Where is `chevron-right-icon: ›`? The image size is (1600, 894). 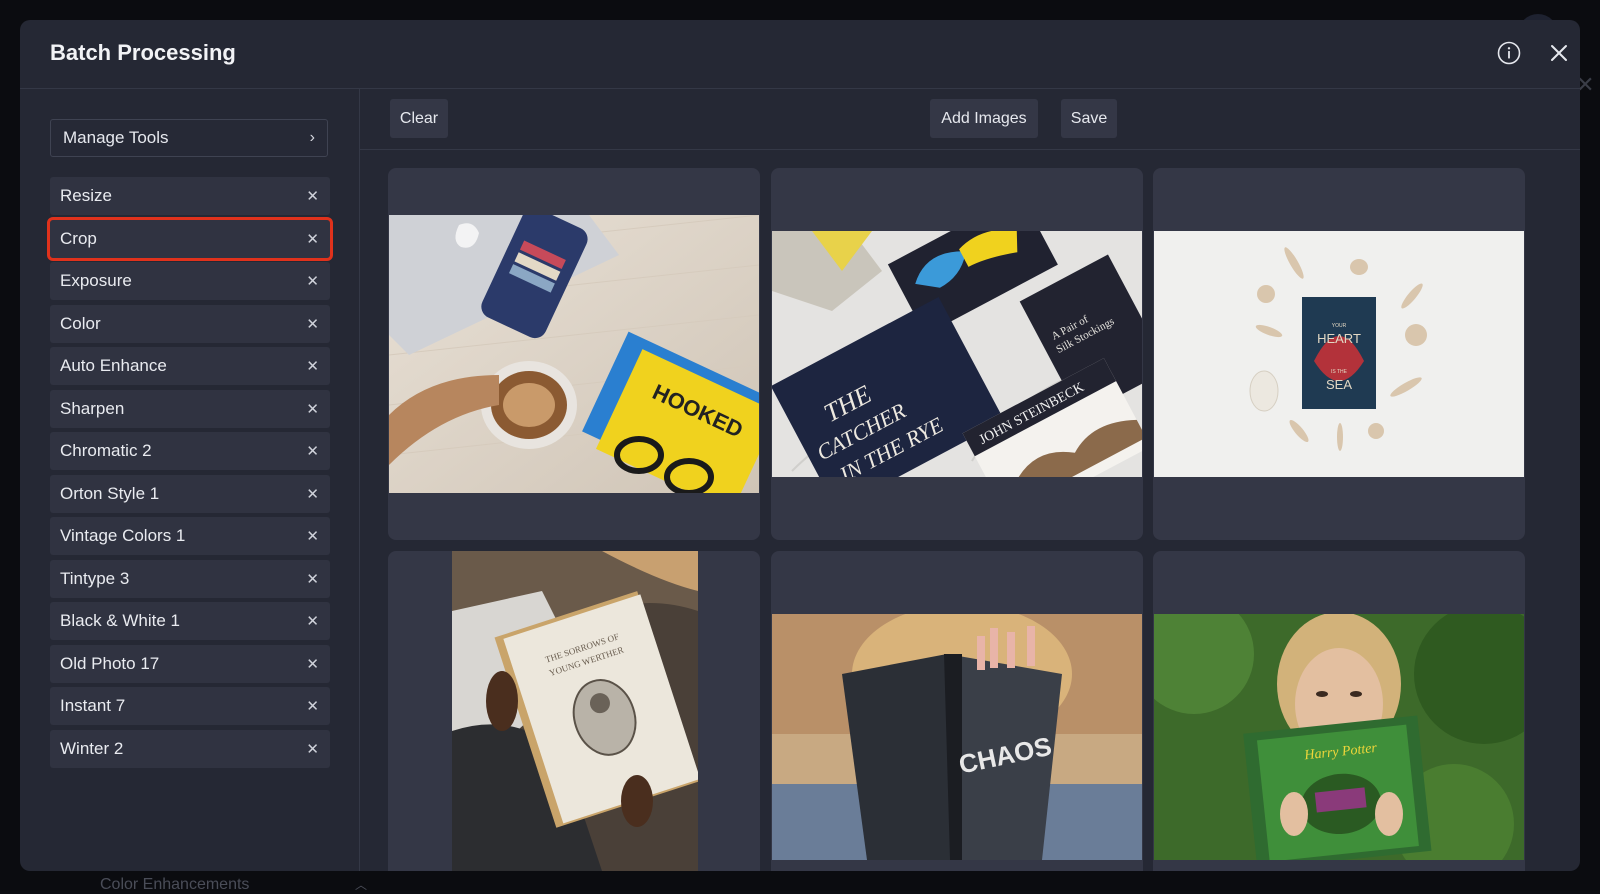
chevron-right-icon: › is located at coordinates (312, 137).